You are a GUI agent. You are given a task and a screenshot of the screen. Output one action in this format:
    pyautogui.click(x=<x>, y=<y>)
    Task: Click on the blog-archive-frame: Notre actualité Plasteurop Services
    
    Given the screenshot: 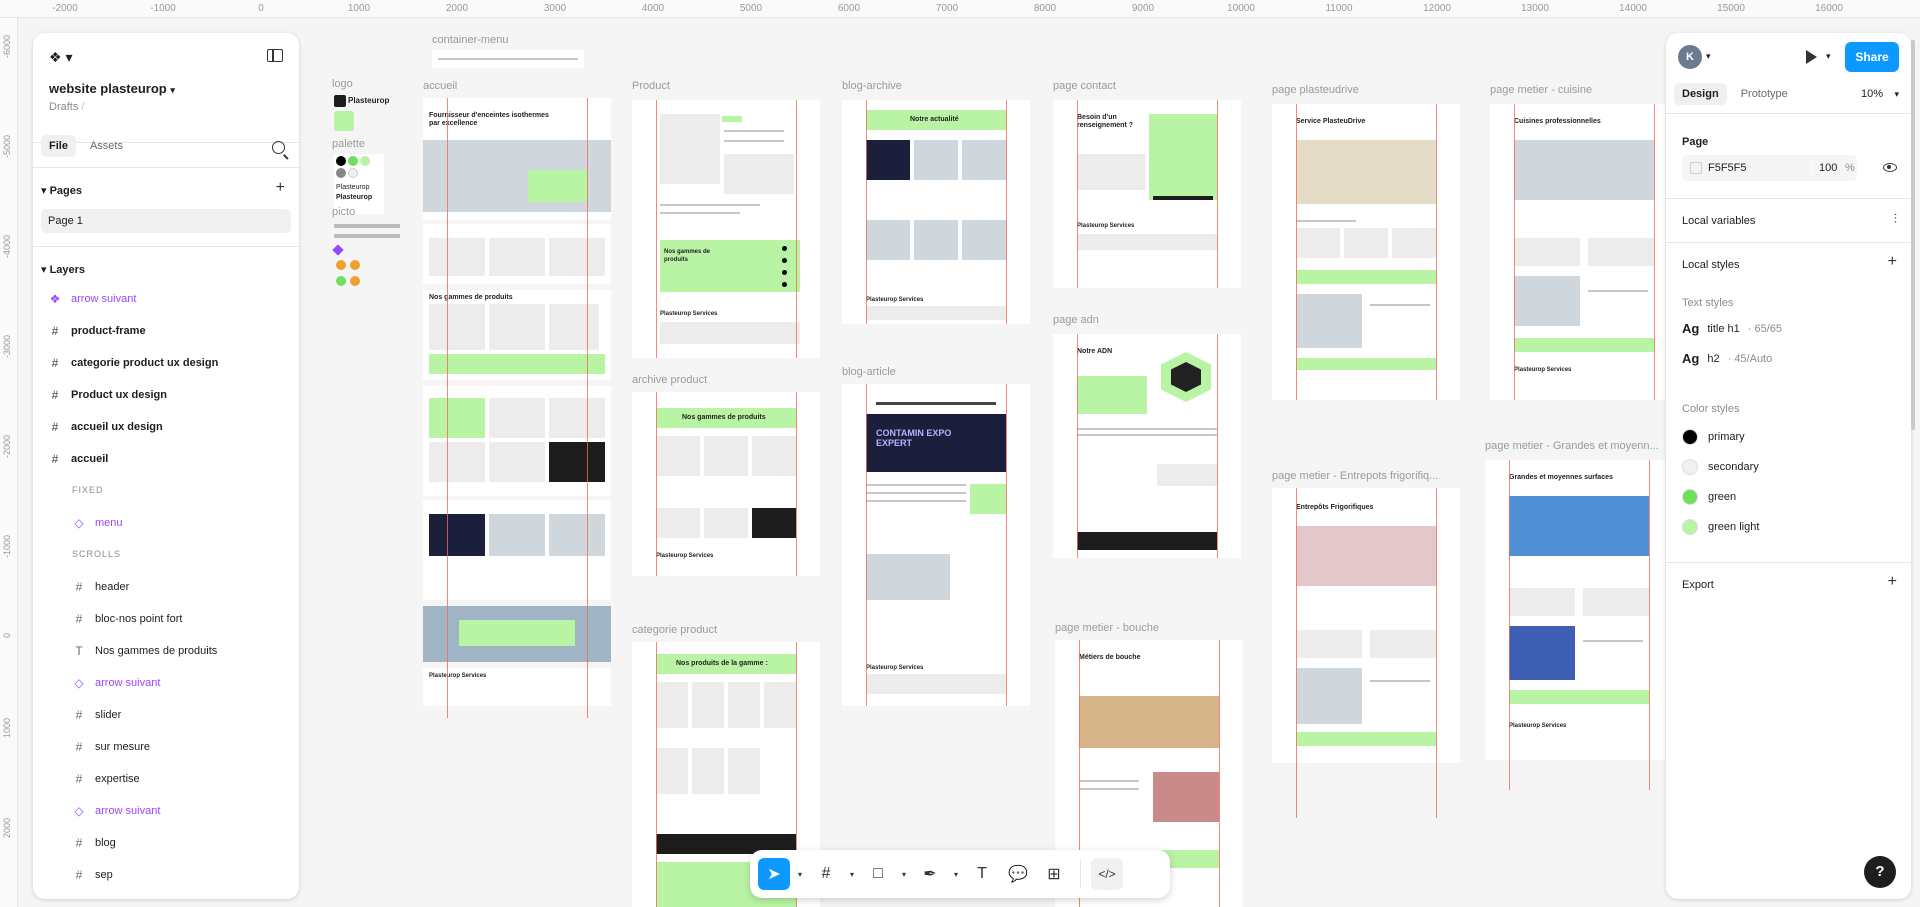 What is the action you would take?
    pyautogui.click(x=936, y=212)
    